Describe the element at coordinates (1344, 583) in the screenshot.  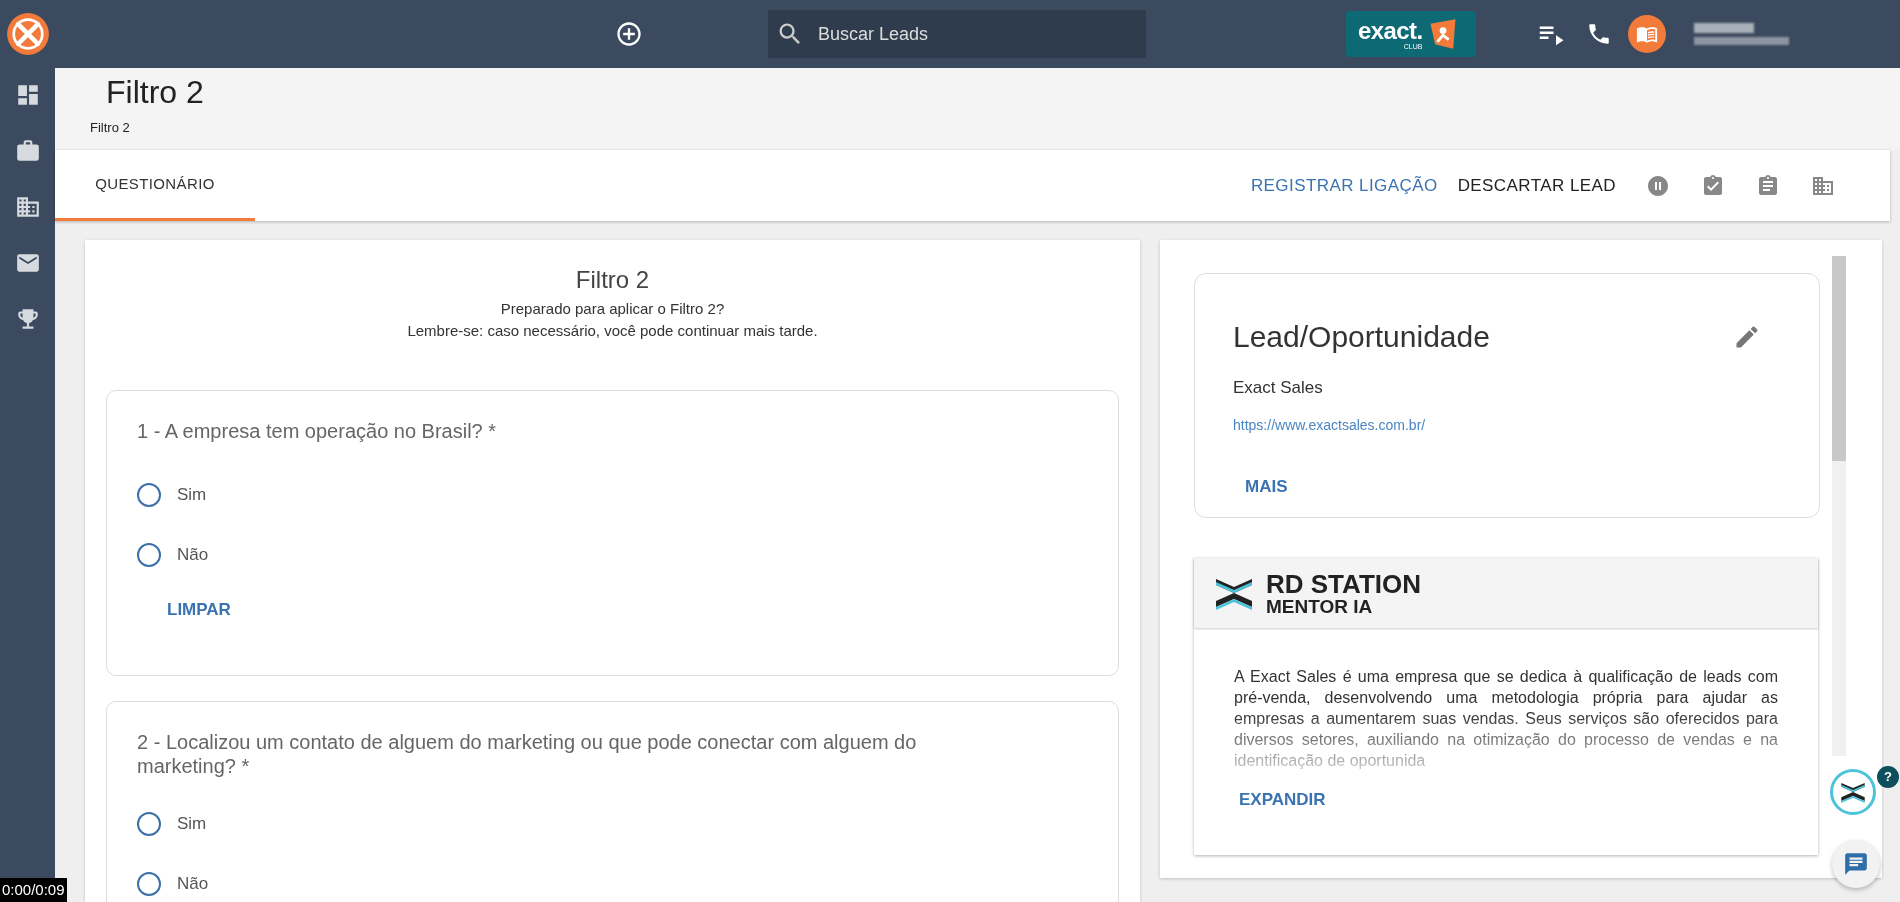
I see `logo-title: RD STATION` at that location.